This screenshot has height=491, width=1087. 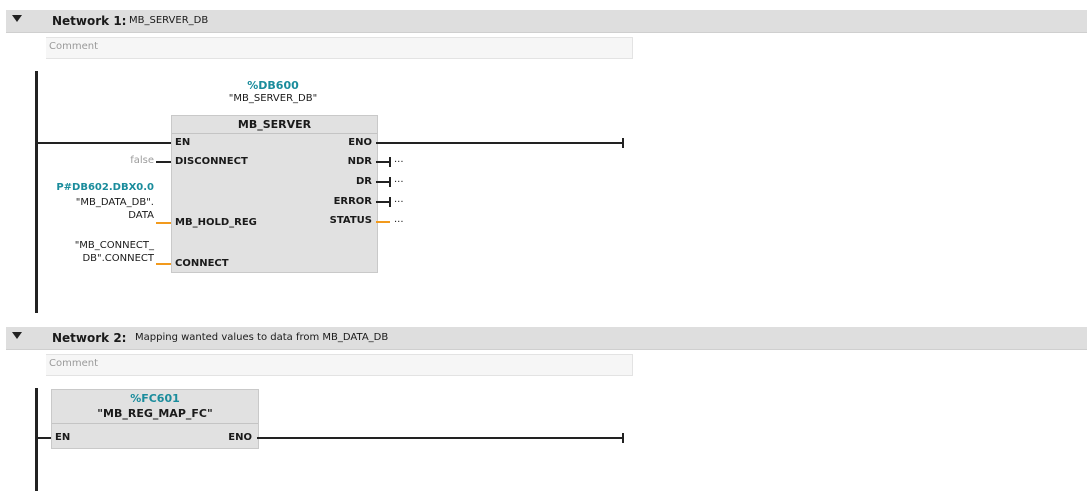 What do you see at coordinates (202, 264) in the screenshot?
I see `pin-connect: CONNECT` at bounding box center [202, 264].